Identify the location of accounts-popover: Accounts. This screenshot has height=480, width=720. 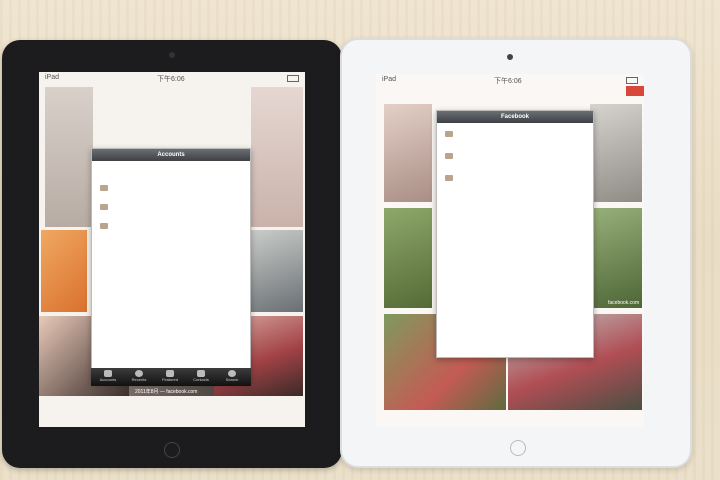
(171, 265).